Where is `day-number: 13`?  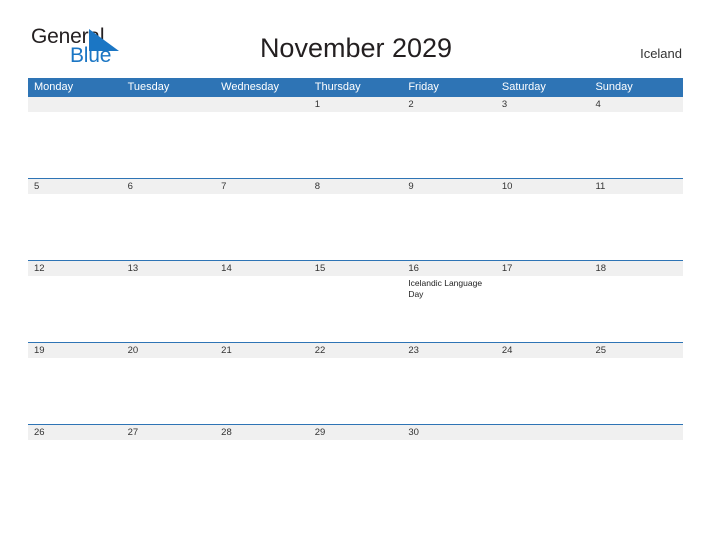 day-number: 13 is located at coordinates (169, 268).